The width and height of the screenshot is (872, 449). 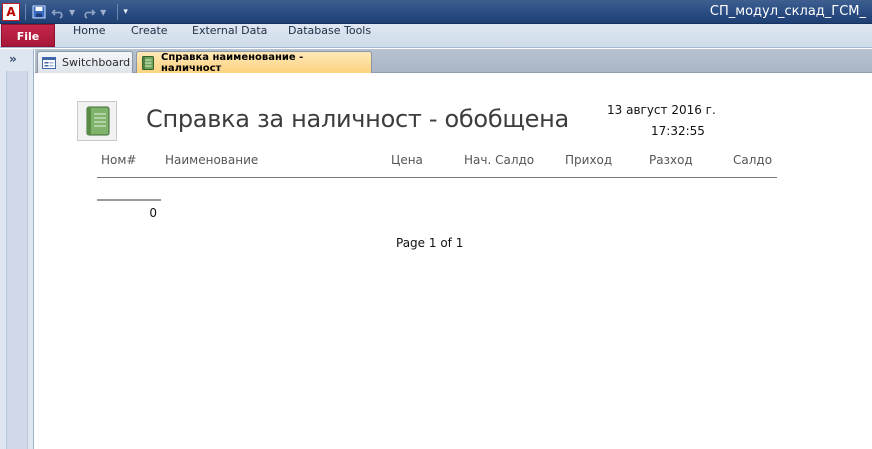 What do you see at coordinates (13, 59) in the screenshot?
I see `expand-nav-pane-icon: »` at bounding box center [13, 59].